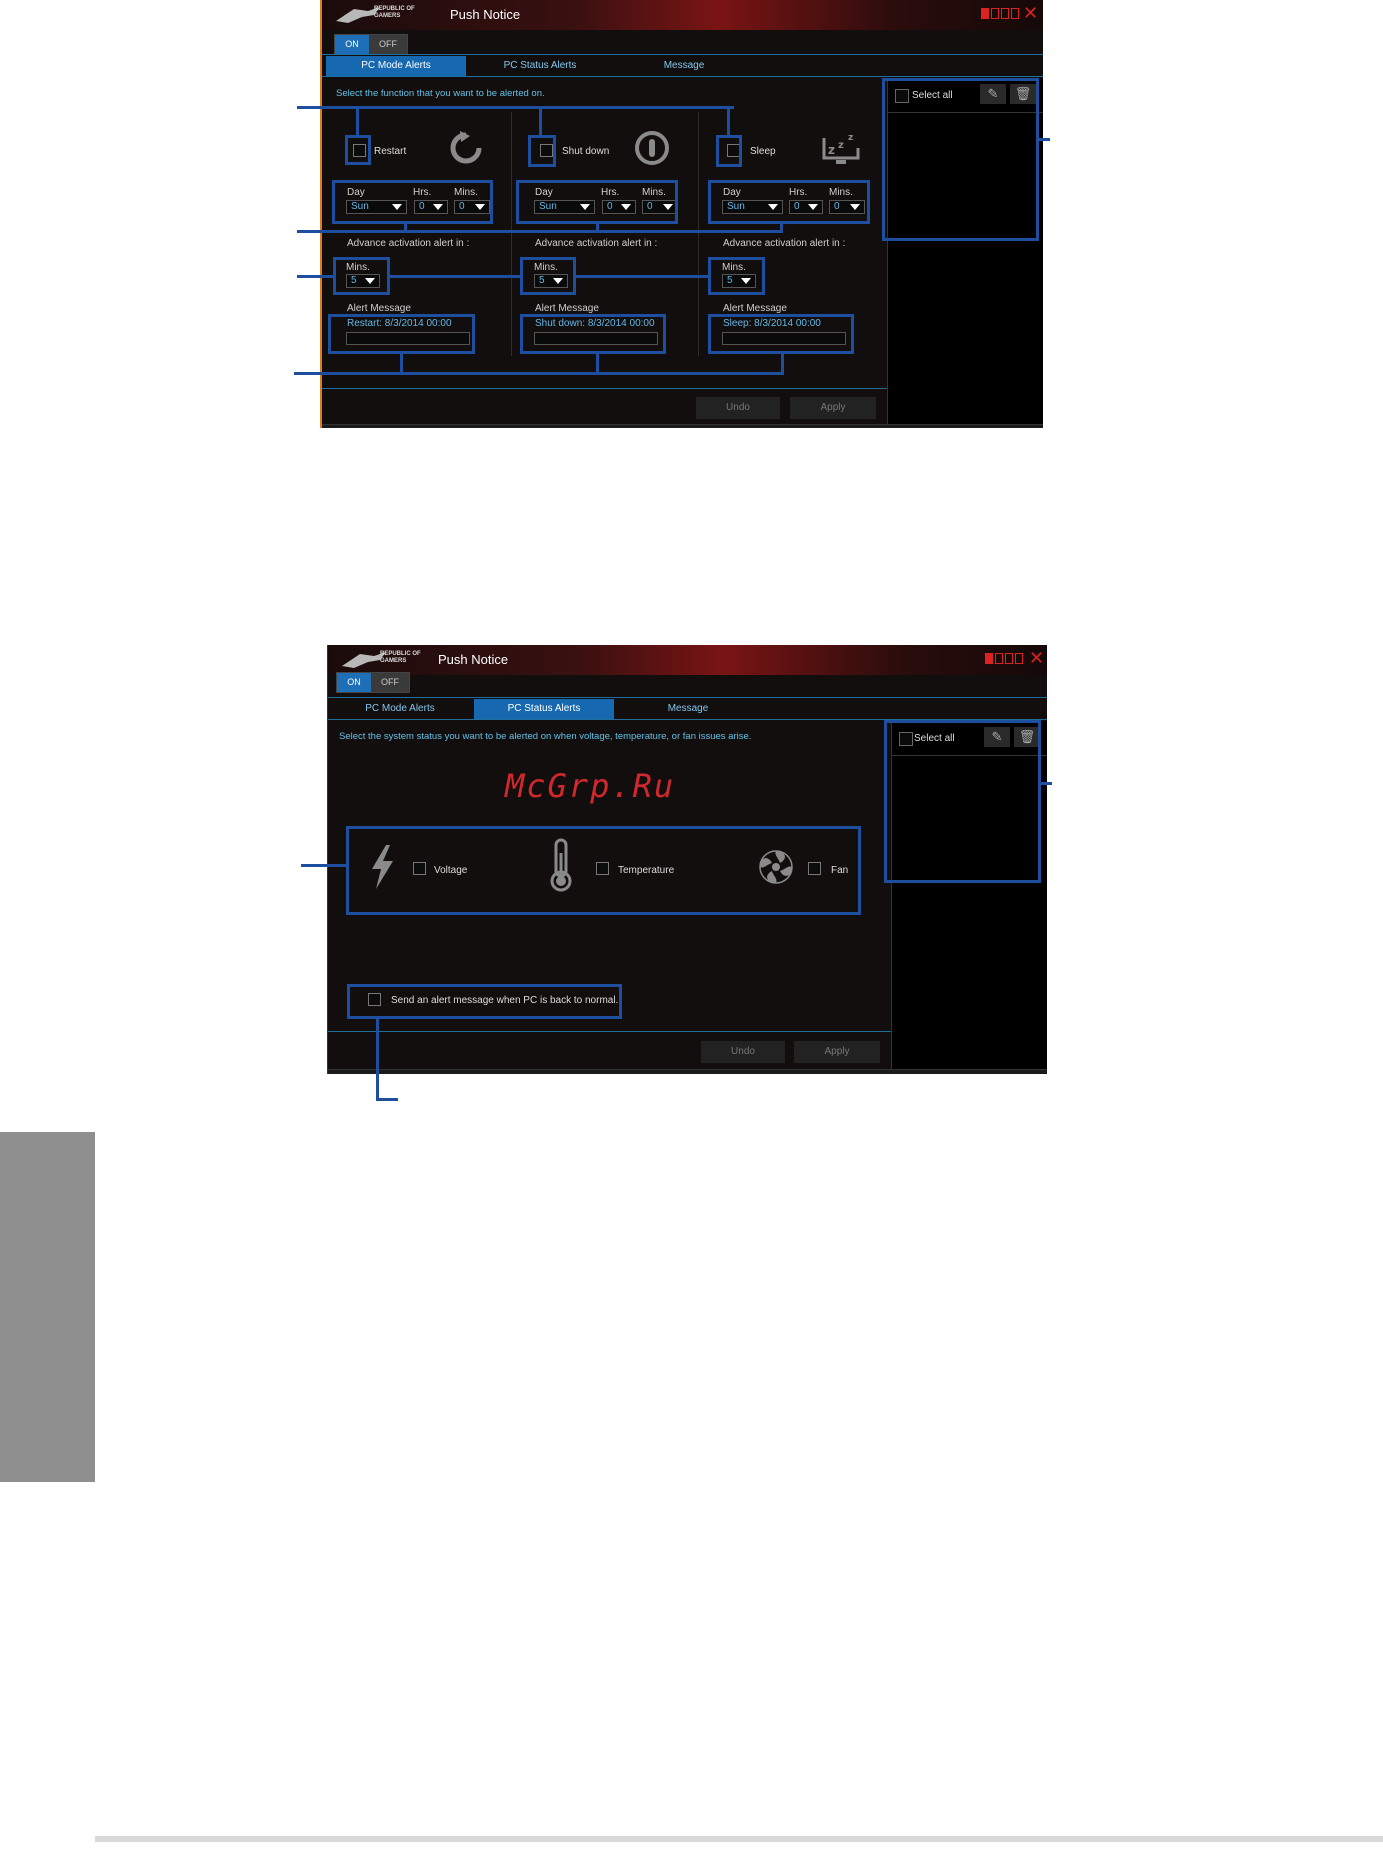 This screenshot has width=1383, height=1860. Describe the element at coordinates (586, 151) in the screenshot. I see `shutdown-label: Shut down` at that location.